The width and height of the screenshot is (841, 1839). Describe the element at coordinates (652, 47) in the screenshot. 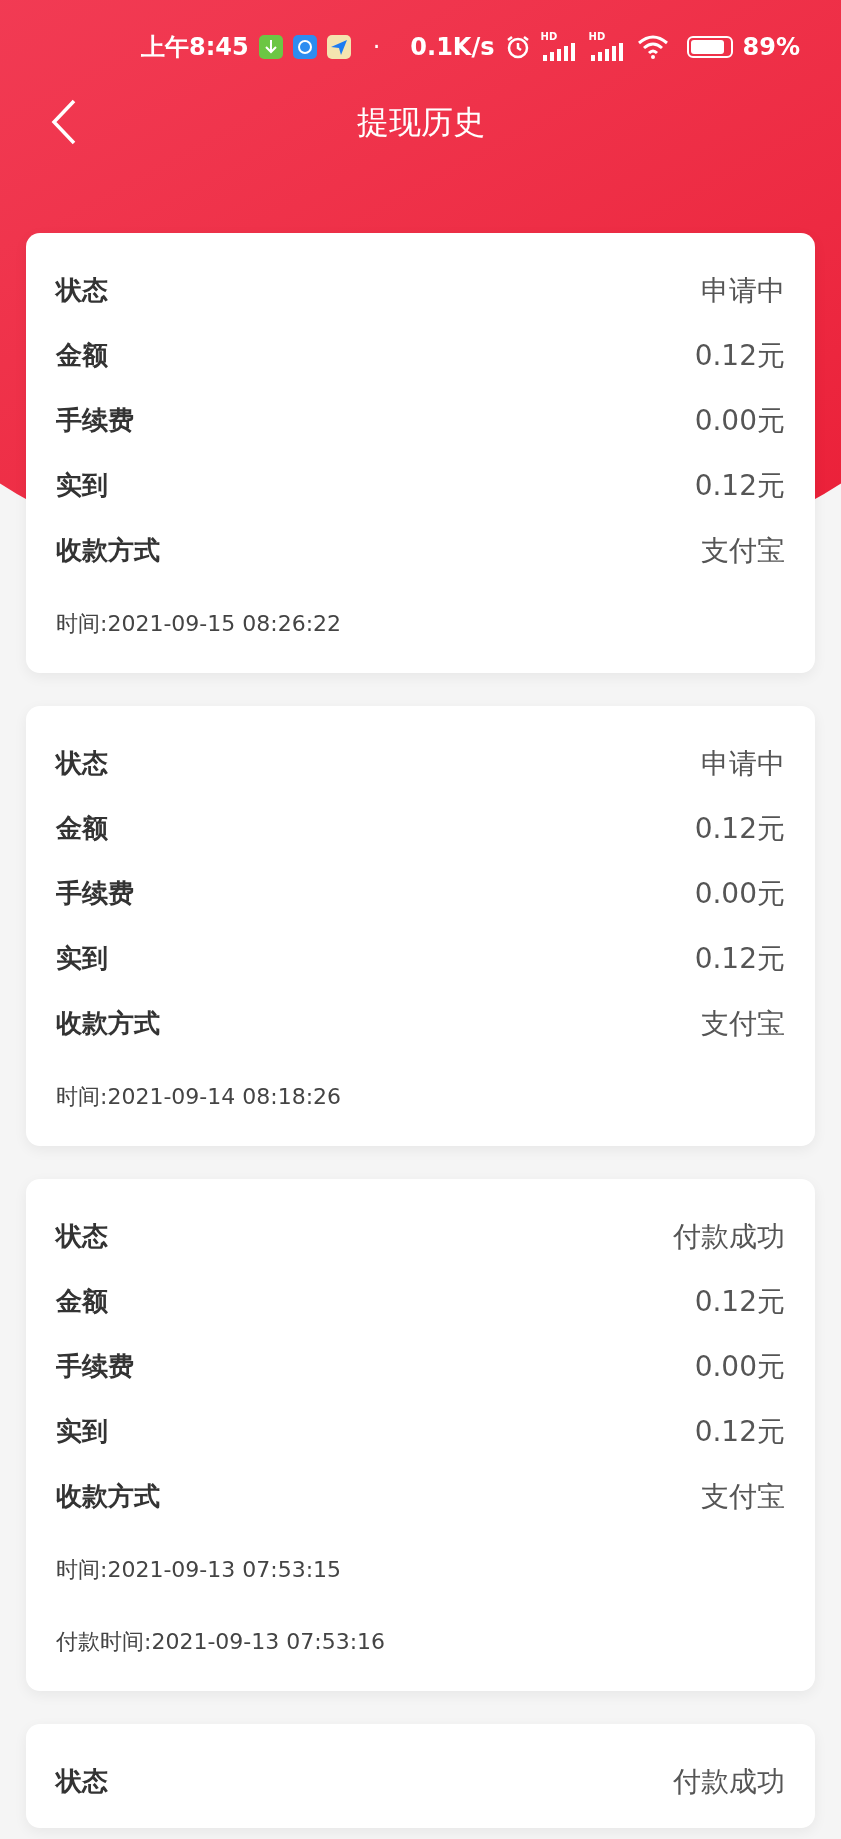

I see `wifi-icon` at that location.